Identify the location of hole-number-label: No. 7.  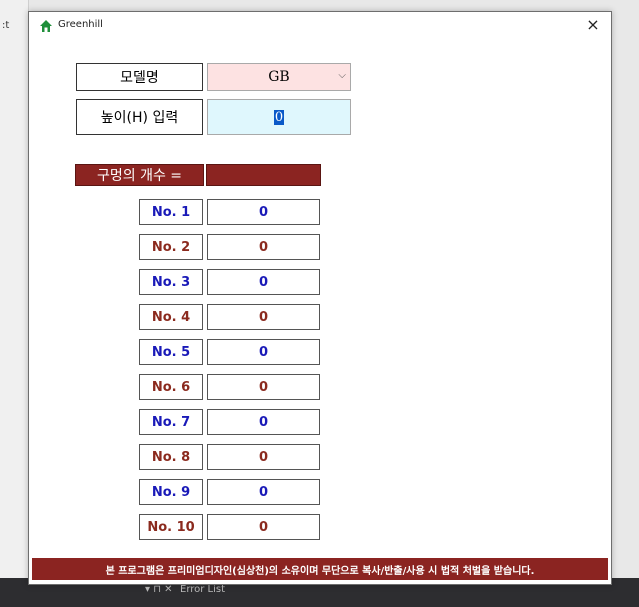
(171, 422).